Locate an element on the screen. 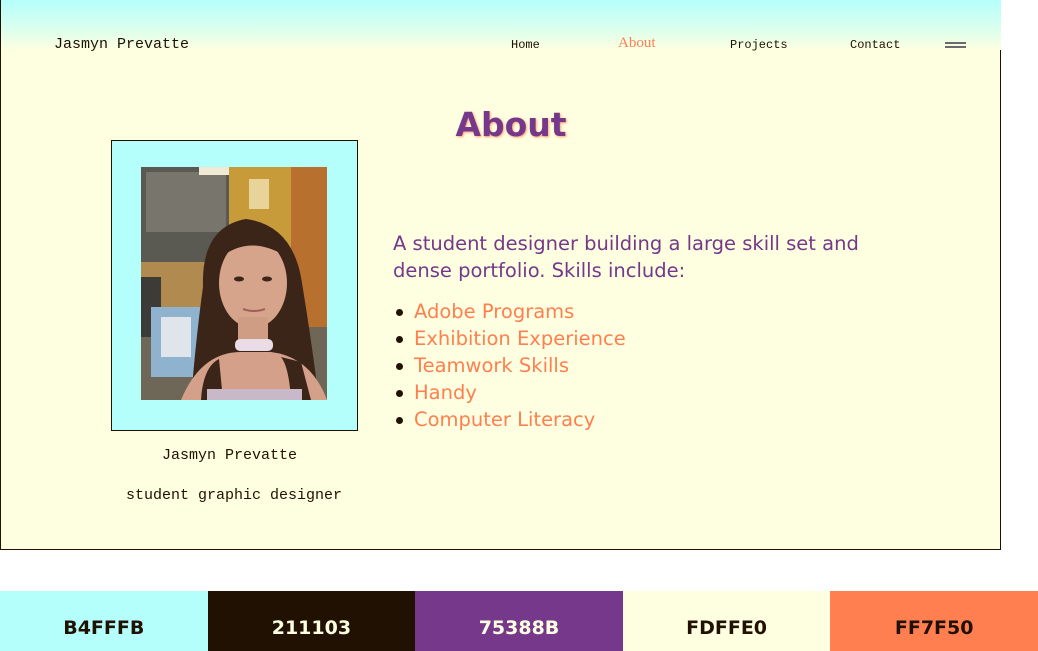 This screenshot has height=651, width=1038. skill-item: Handy is located at coordinates (509, 392).